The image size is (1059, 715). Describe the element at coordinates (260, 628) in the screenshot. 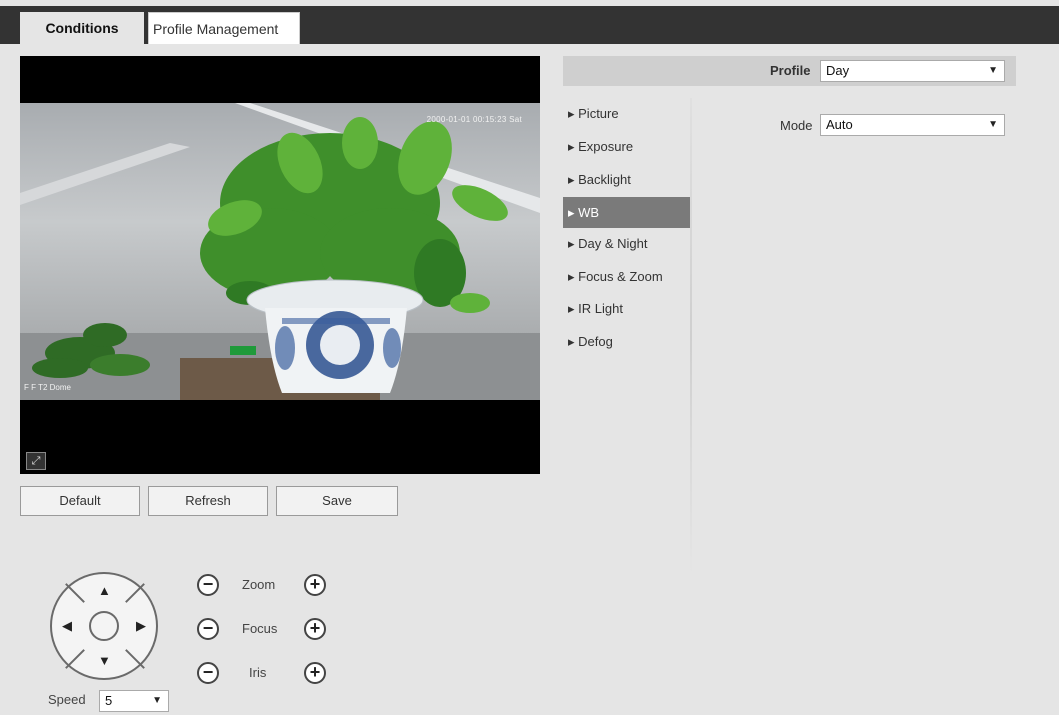

I see `focus-label: Focus` at that location.